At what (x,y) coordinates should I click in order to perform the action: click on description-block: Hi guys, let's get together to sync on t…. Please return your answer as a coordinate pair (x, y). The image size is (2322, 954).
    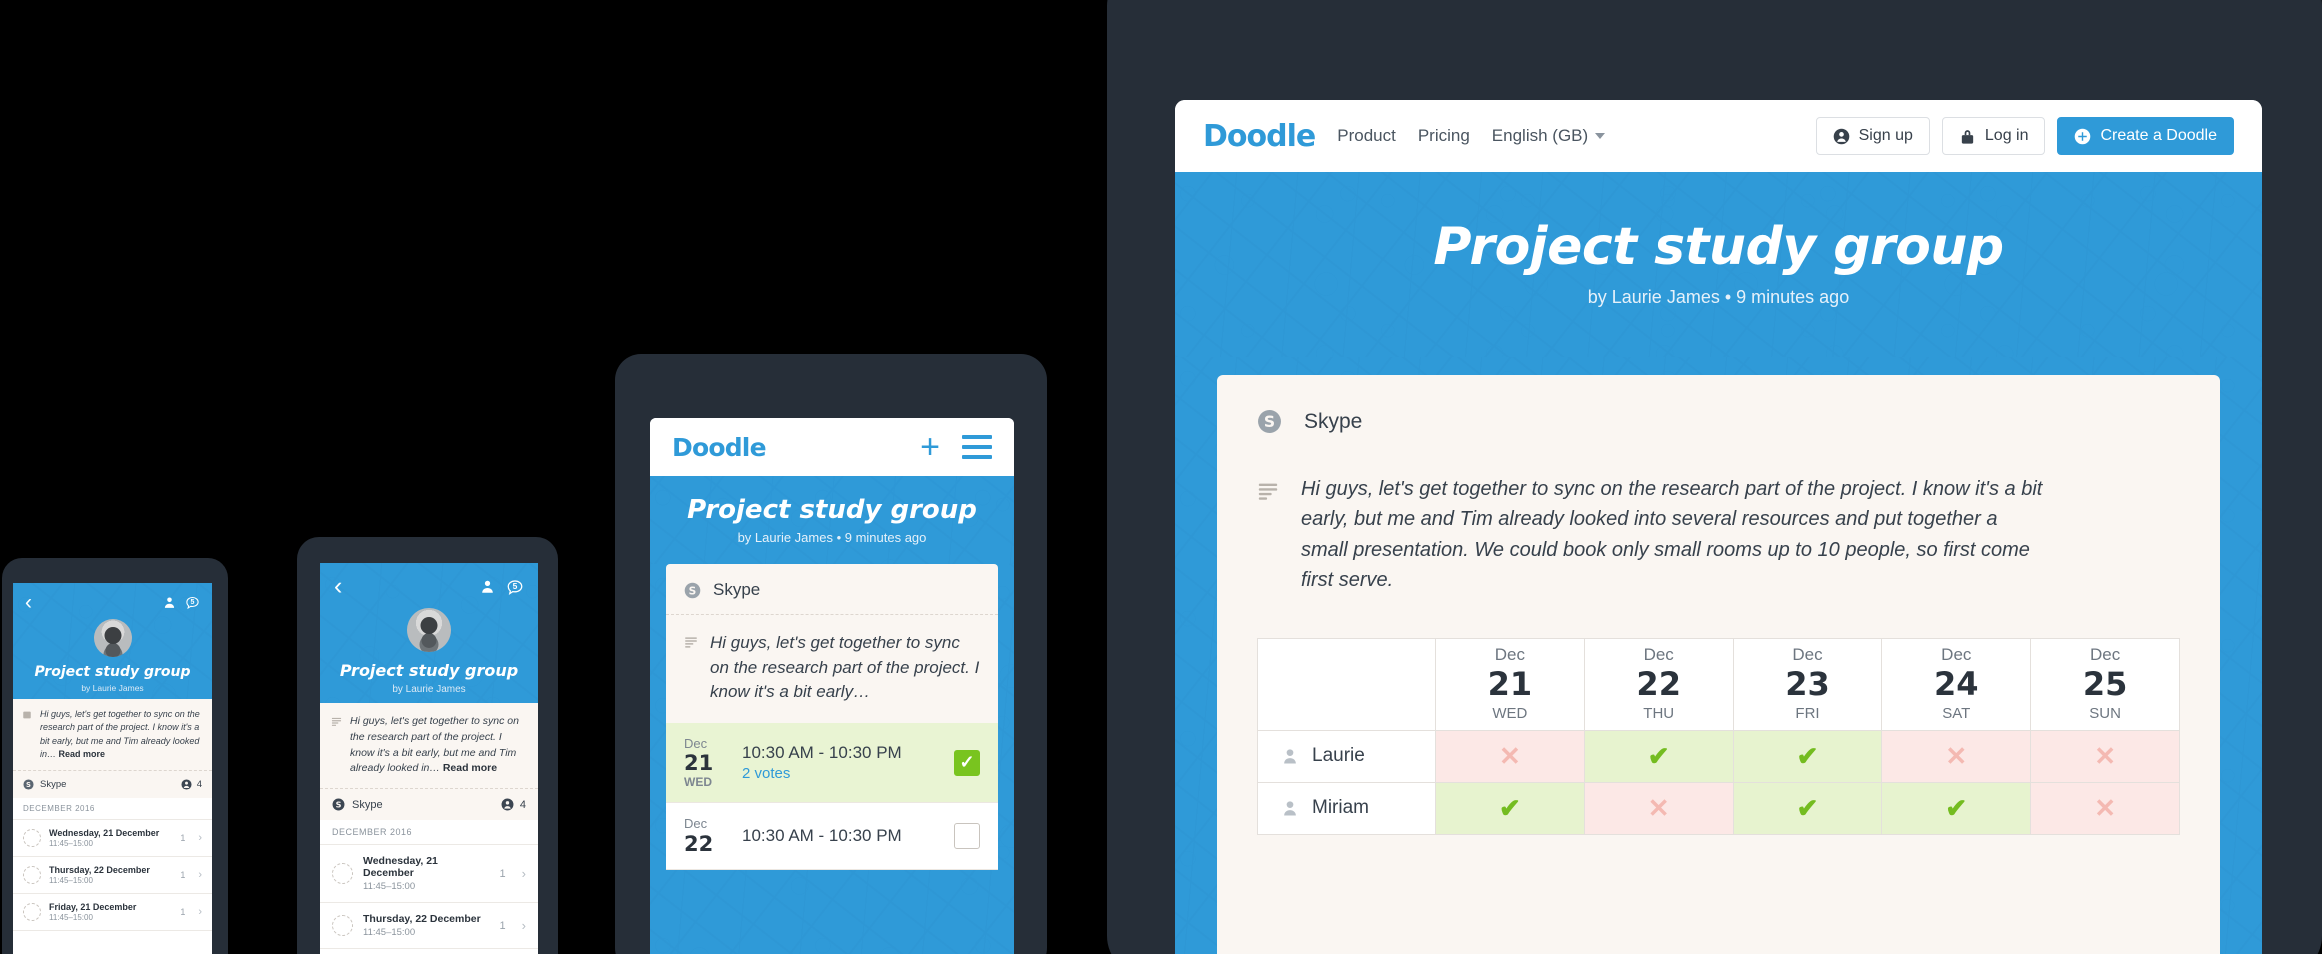
    Looking at the image, I should click on (832, 669).